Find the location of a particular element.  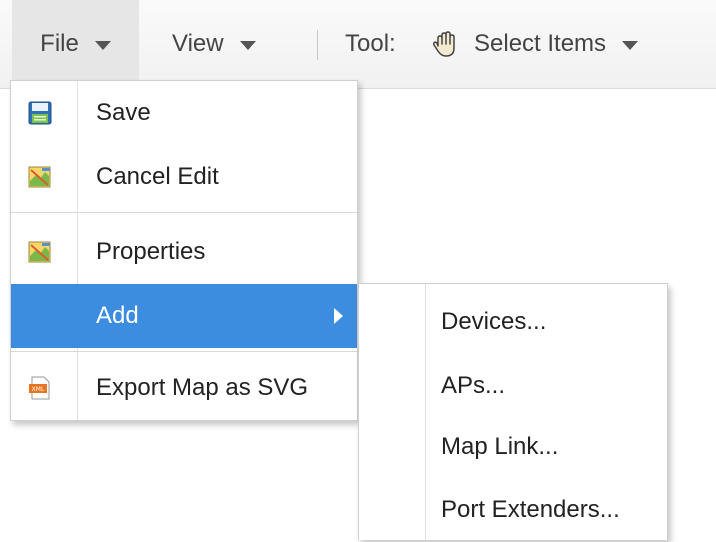

menu-item-export-svg: XML Export Map as SVG is located at coordinates (184, 388).